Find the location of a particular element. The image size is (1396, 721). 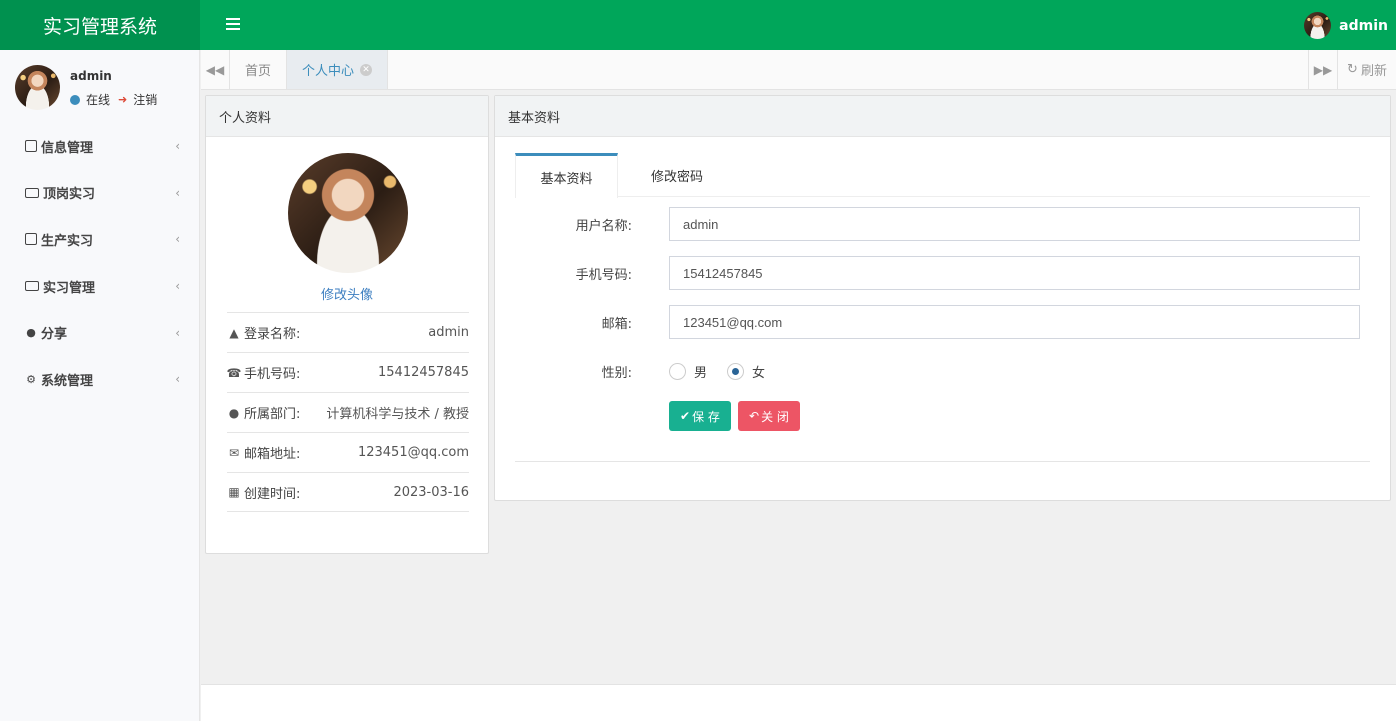

close-button: ↶ 关 闭 is located at coordinates (769, 416).